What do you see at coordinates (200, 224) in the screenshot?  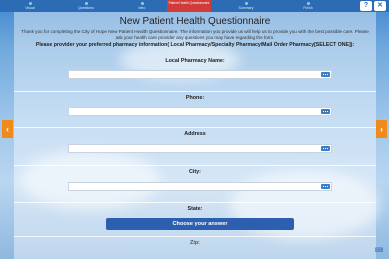 I see `state-choose-button: Choose your answer` at bounding box center [200, 224].